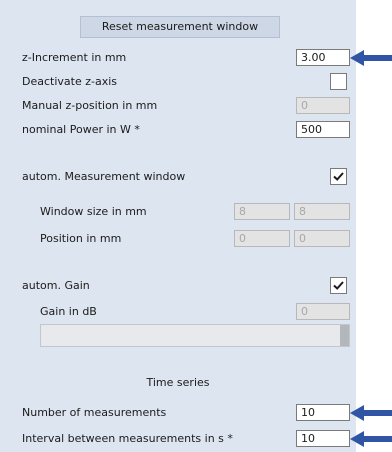  I want to click on arrow-icon-number-of-measurements, so click(371, 413).